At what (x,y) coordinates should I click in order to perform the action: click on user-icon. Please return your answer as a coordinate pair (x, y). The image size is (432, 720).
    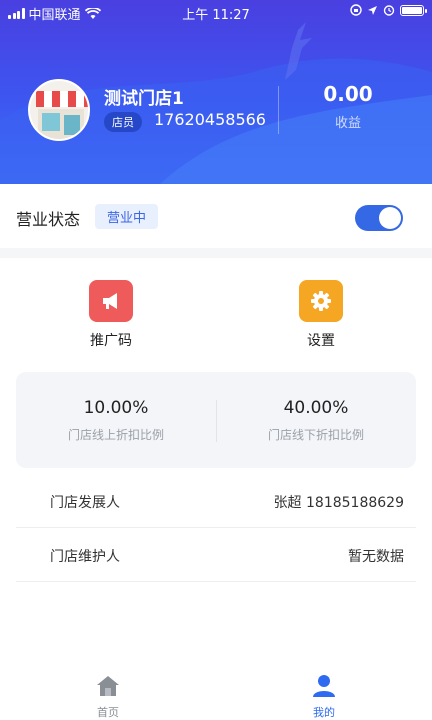
    Looking at the image, I should click on (324, 686).